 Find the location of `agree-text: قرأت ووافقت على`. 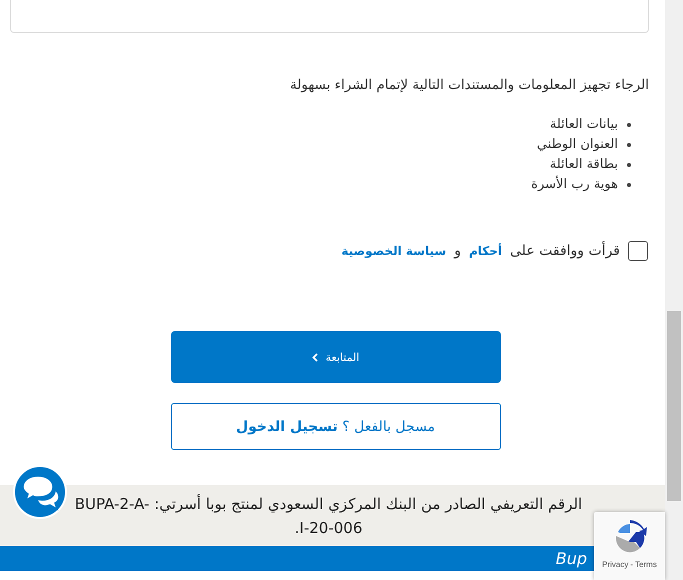

agree-text: قرأت ووافقت على is located at coordinates (565, 251).